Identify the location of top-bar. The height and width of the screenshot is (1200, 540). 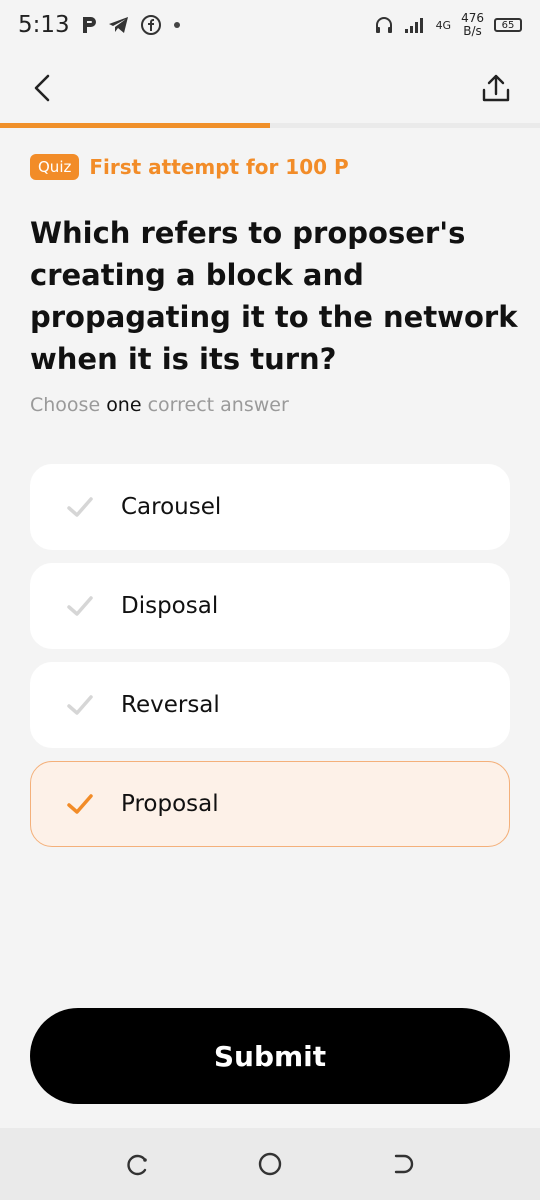
(270, 88).